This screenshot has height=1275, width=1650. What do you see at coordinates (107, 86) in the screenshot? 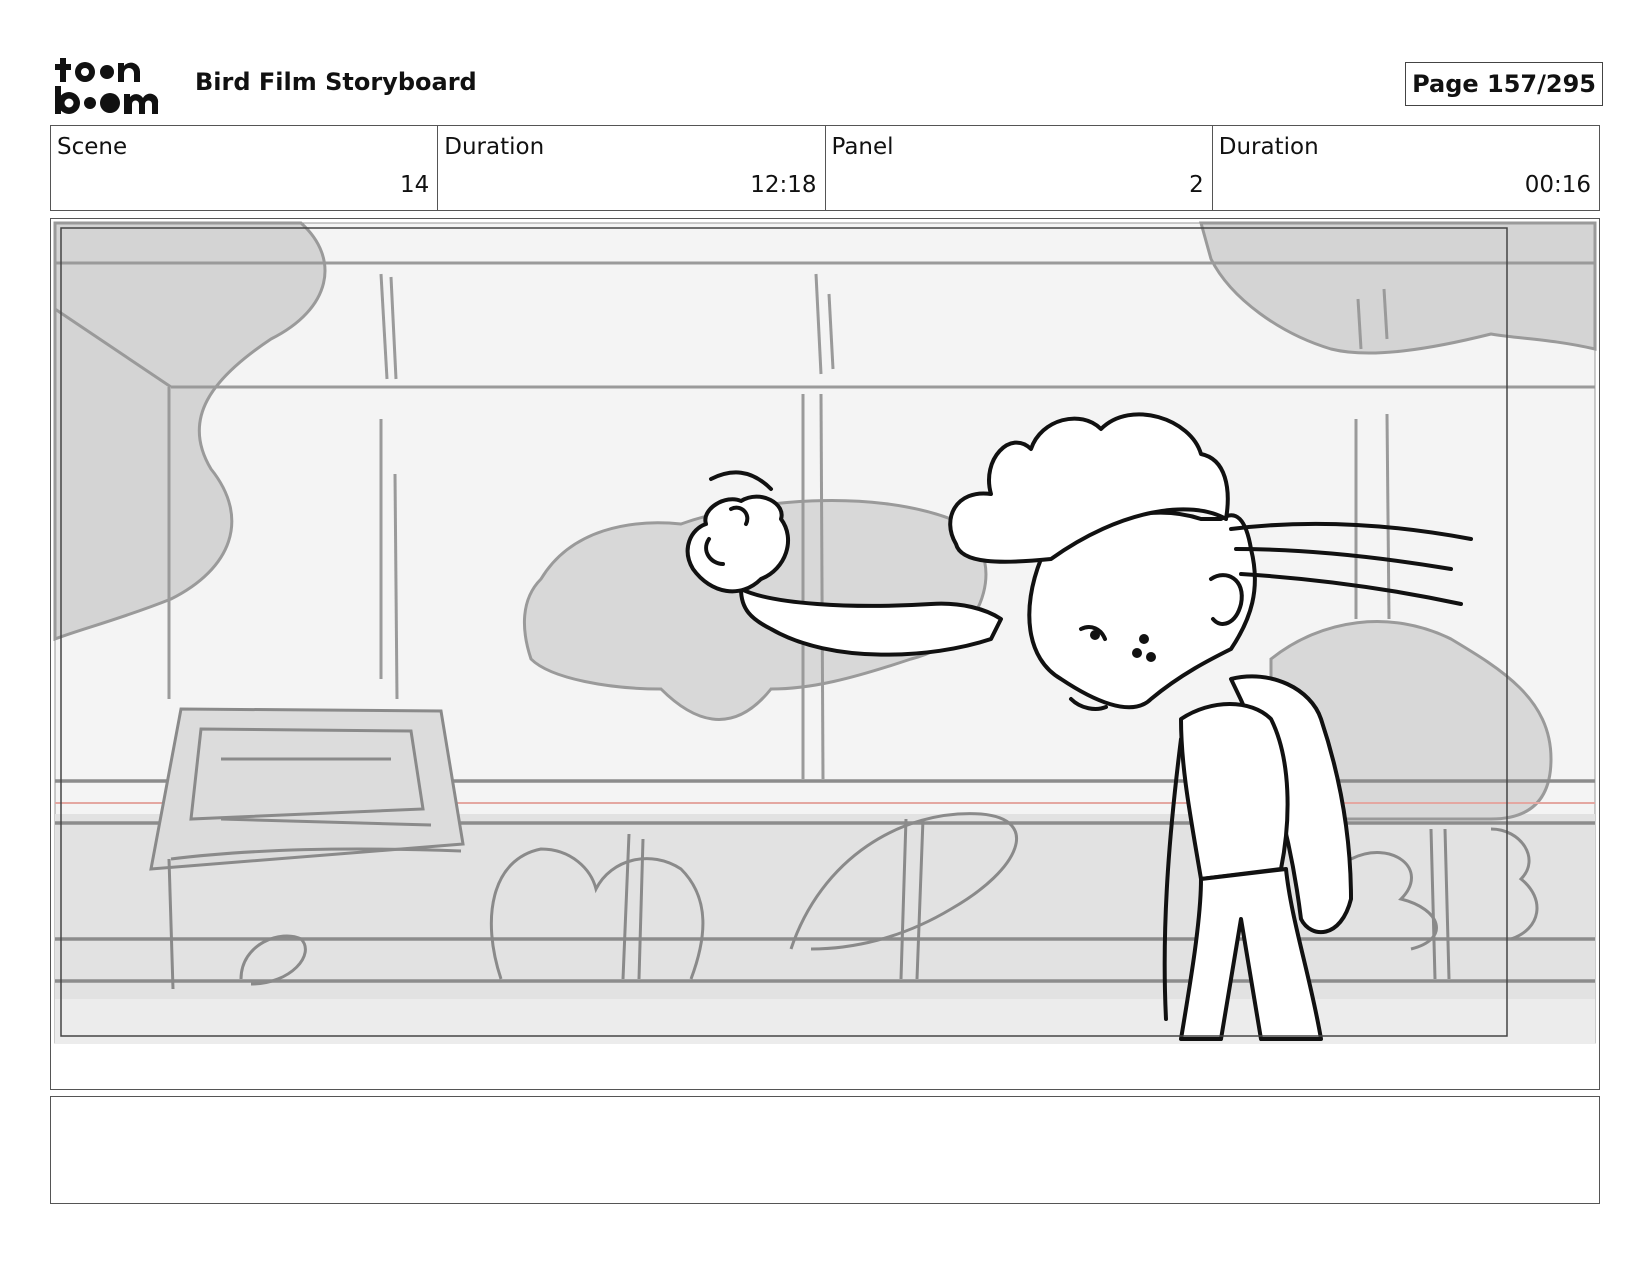
I see `toon-boom-logo` at bounding box center [107, 86].